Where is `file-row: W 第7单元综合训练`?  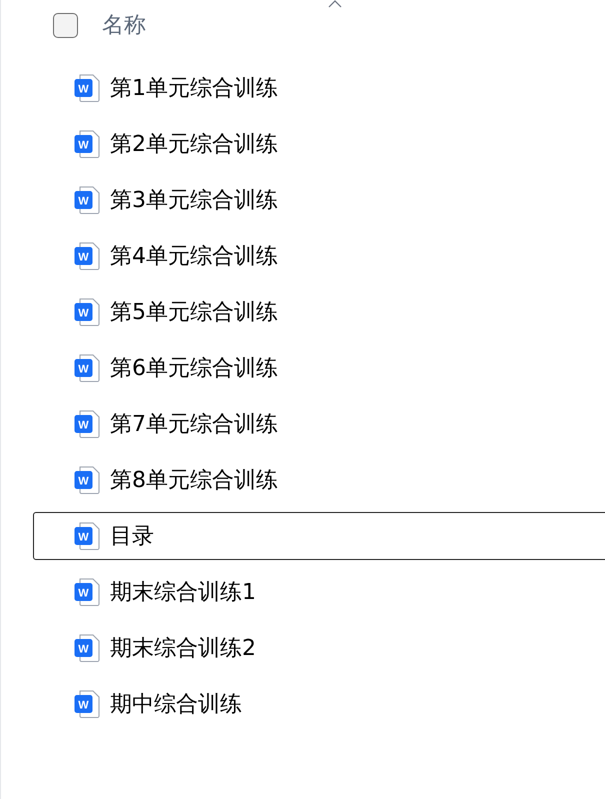 file-row: W 第7单元综合训练 is located at coordinates (319, 424).